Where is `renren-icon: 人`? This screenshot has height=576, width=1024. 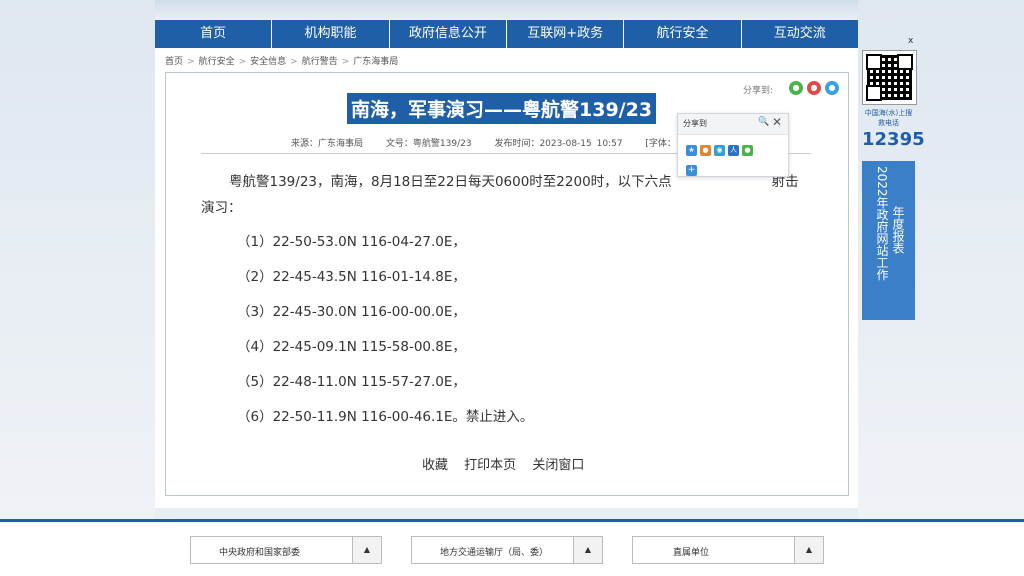 renren-icon: 人 is located at coordinates (733, 150).